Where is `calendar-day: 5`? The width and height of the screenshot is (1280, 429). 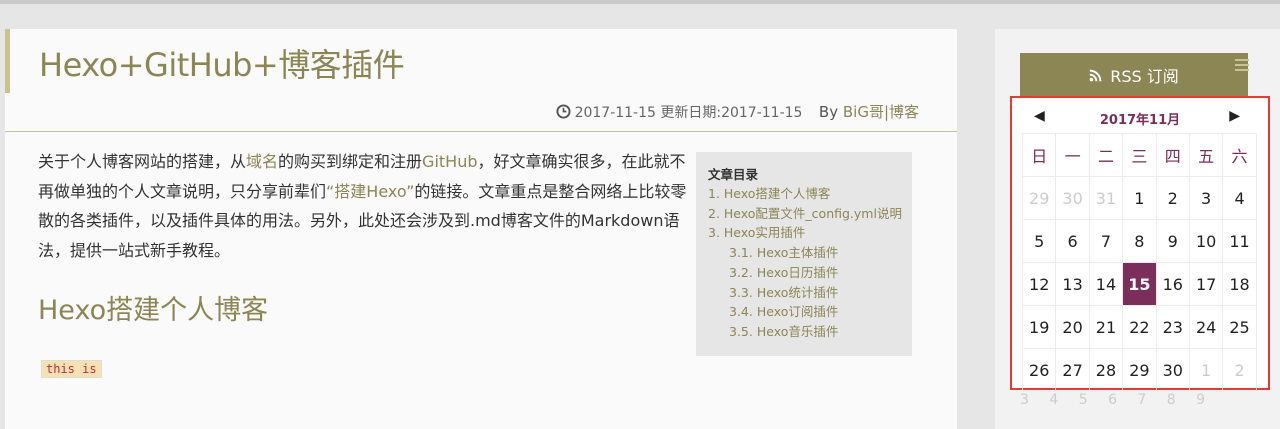 calendar-day: 5 is located at coordinates (1039, 241).